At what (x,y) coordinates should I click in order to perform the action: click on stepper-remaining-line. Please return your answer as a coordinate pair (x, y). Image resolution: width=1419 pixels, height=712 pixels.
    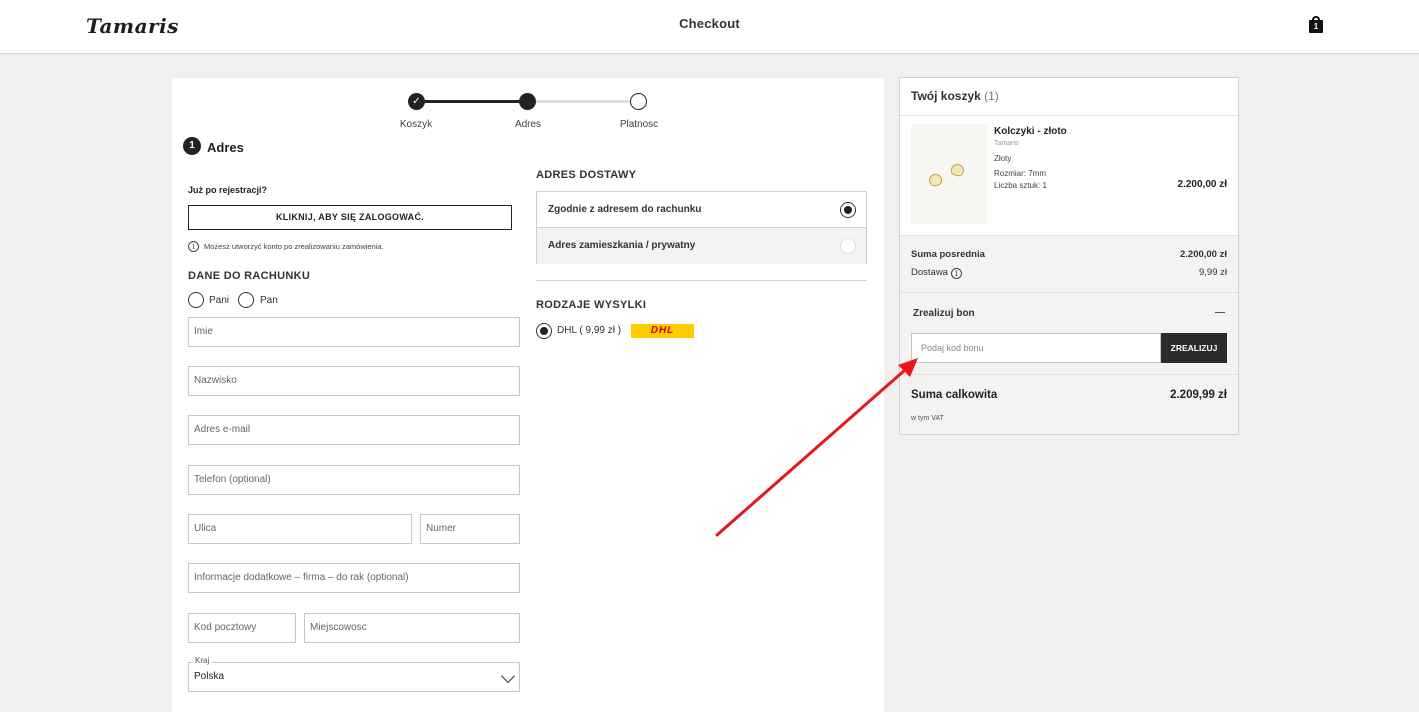
    Looking at the image, I should click on (583, 101).